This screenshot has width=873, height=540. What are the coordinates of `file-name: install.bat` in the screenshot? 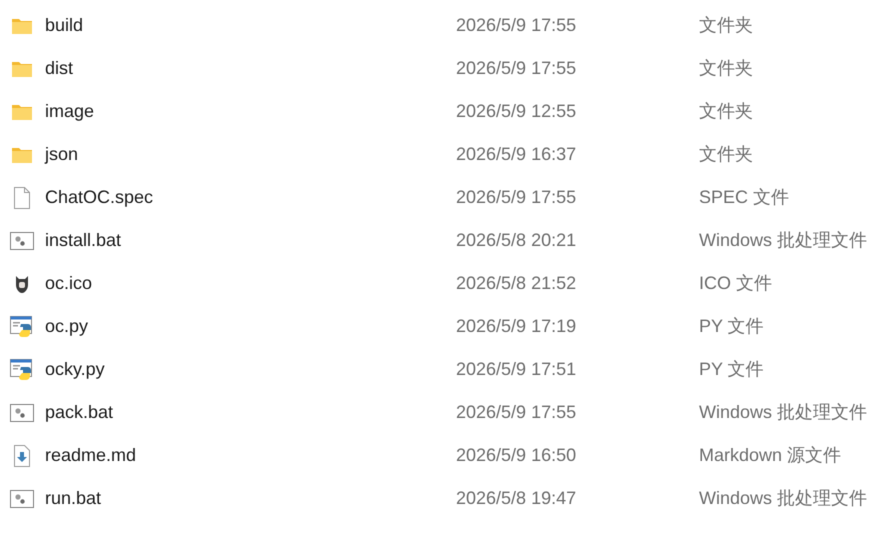 It's located at (250, 240).